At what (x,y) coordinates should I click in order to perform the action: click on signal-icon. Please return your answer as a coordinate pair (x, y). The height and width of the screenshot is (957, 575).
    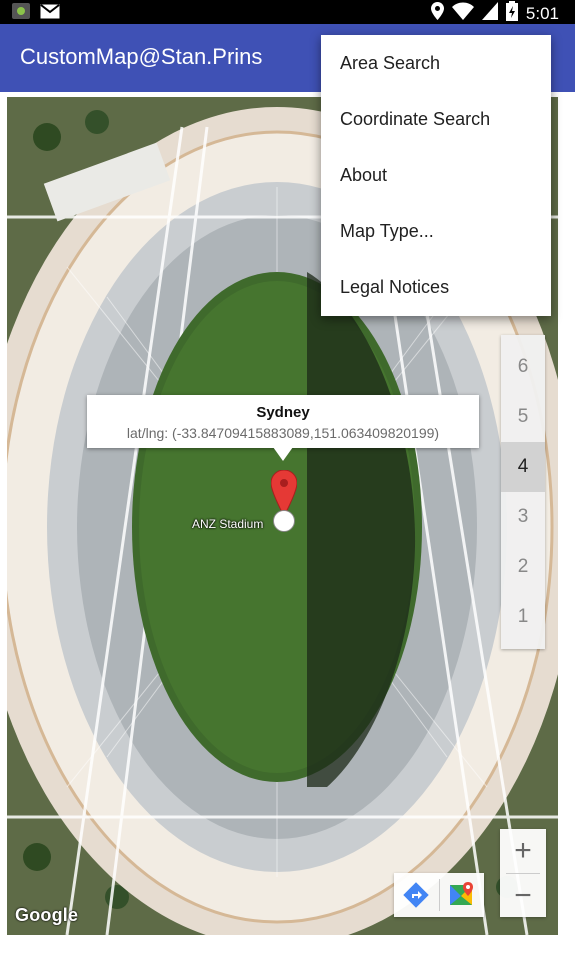
    Looking at the image, I should click on (489, 13).